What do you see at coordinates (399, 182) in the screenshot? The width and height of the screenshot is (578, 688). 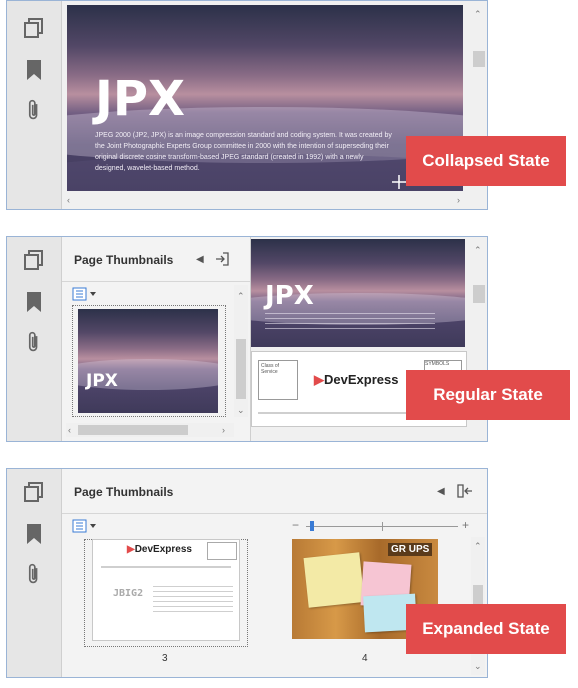 I see `move-cursor-icon` at bounding box center [399, 182].